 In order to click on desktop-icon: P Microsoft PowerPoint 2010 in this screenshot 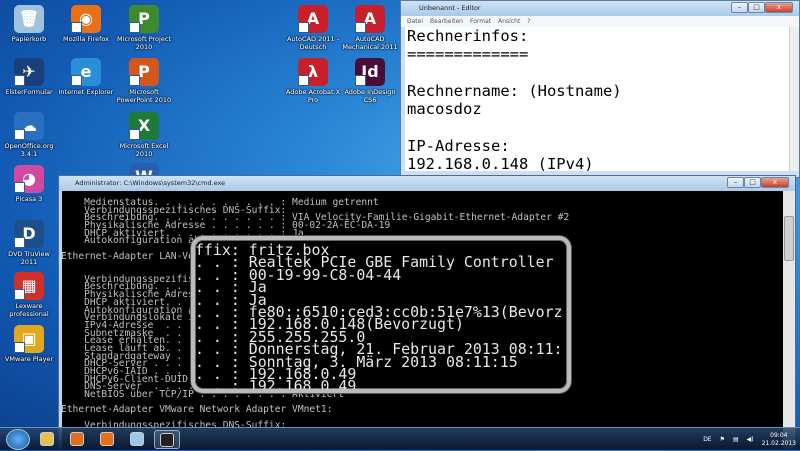, I will do `click(144, 81)`.